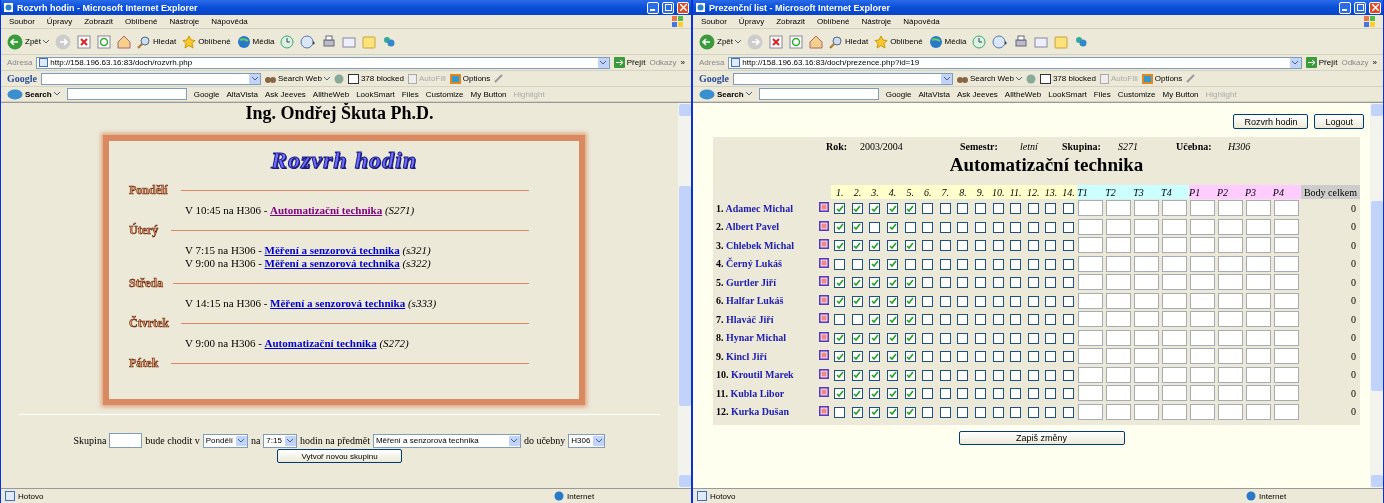 The image size is (1384, 503). Describe the element at coordinates (323, 62) in the screenshot. I see `address-field: http://158.196.63.16:83/doch/rozvrh.php` at that location.